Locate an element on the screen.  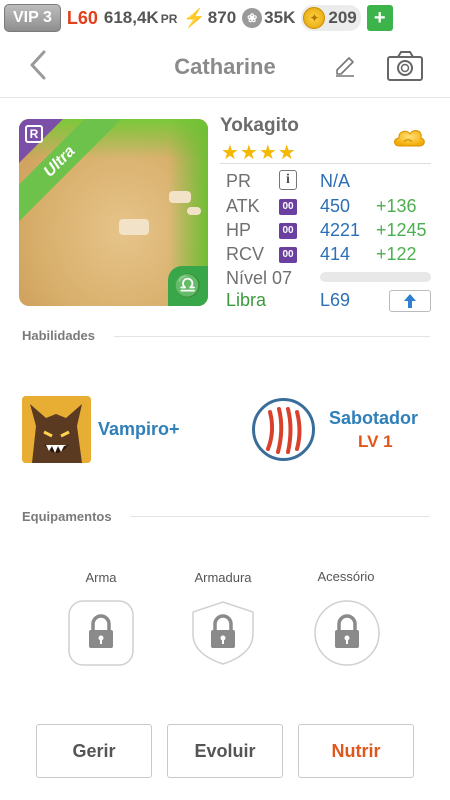
lightning-icon: ⚡ is located at coordinates (194, 17).